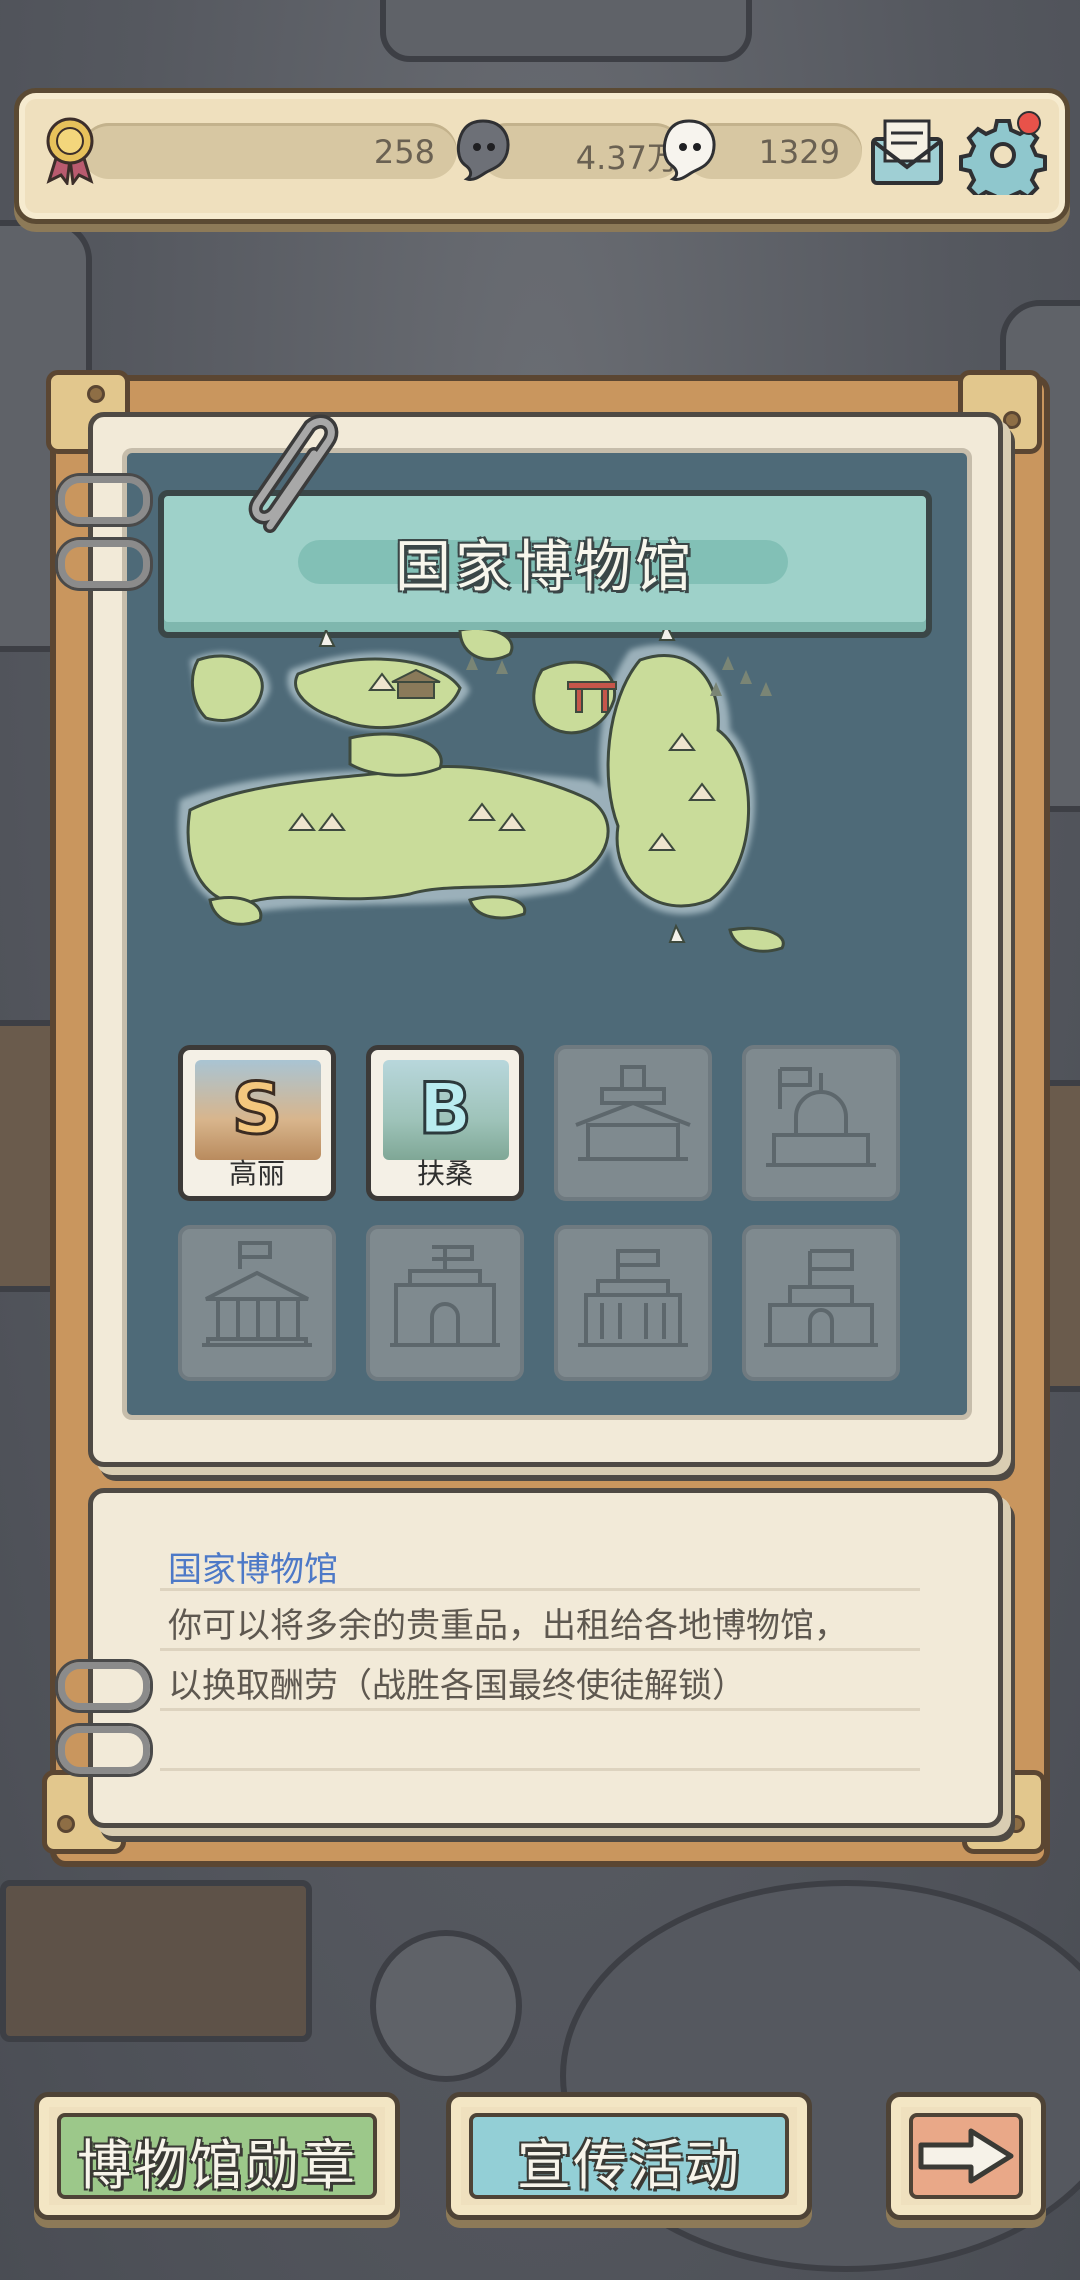  I want to click on bg-crate, so click(156, 1961).